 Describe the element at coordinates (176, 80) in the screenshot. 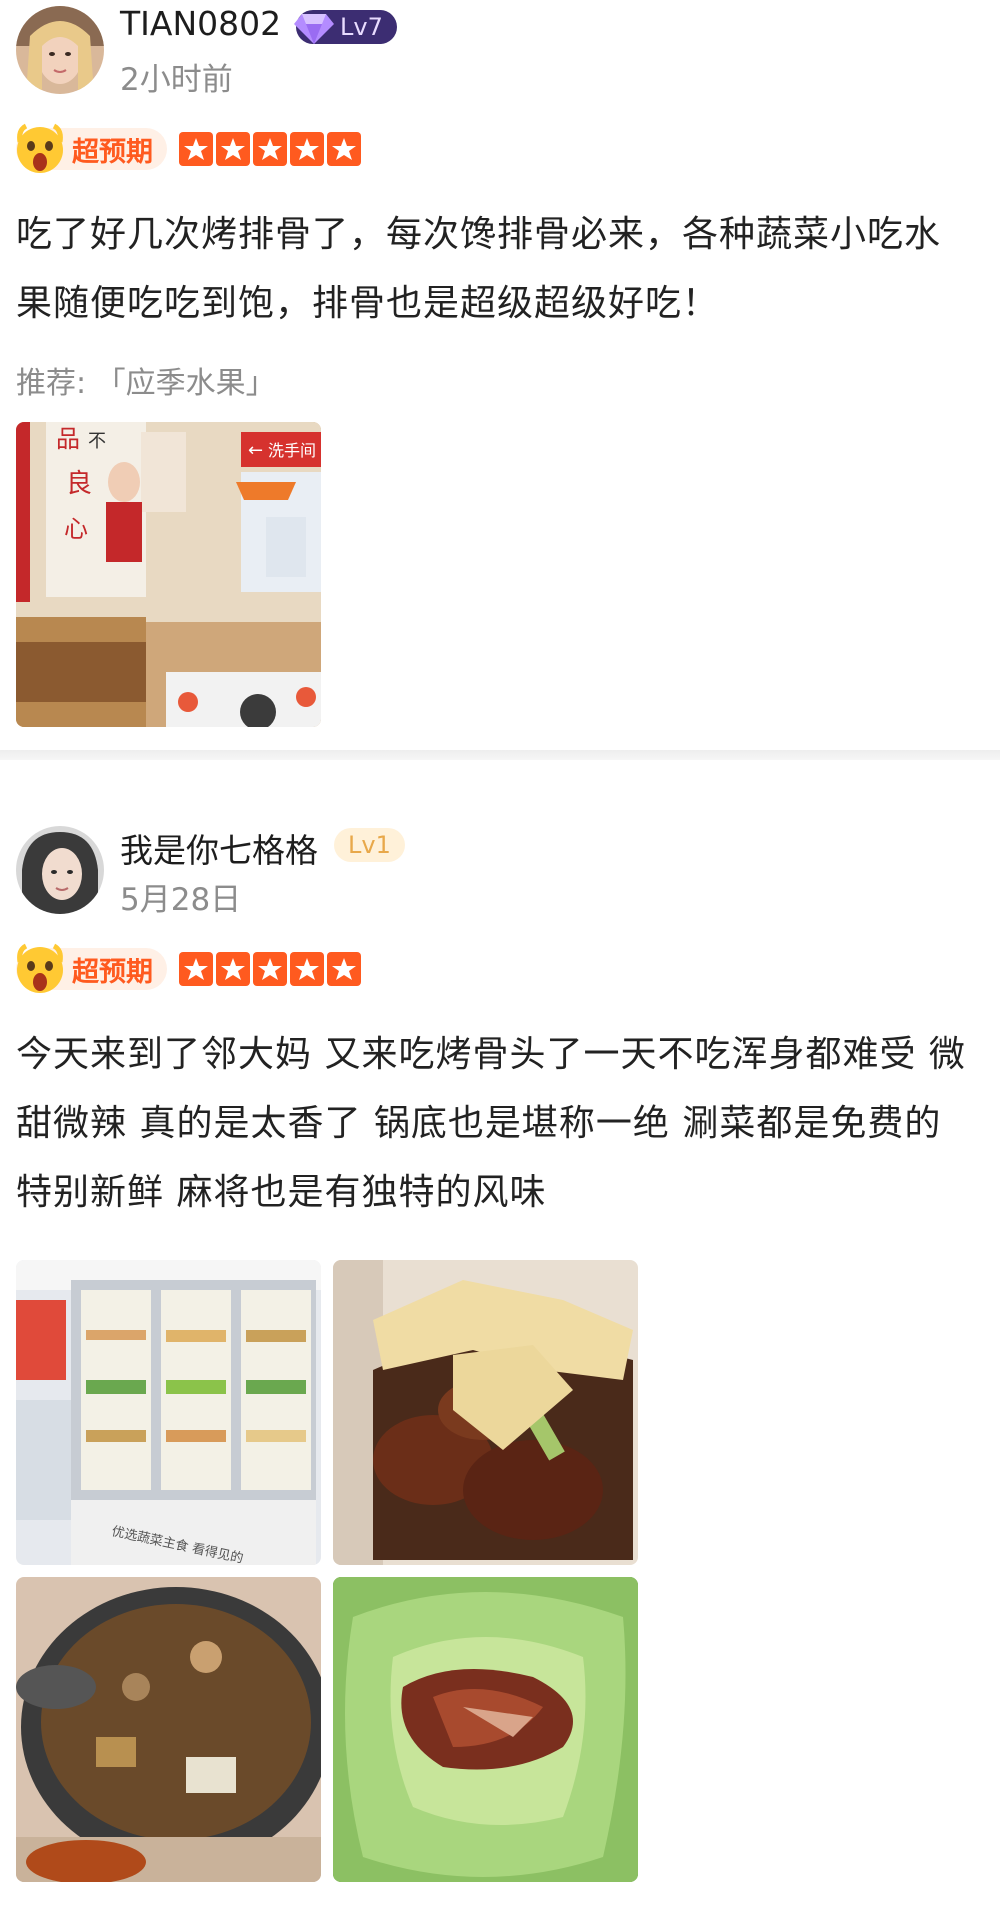

I see `review-time: 2小时前` at that location.